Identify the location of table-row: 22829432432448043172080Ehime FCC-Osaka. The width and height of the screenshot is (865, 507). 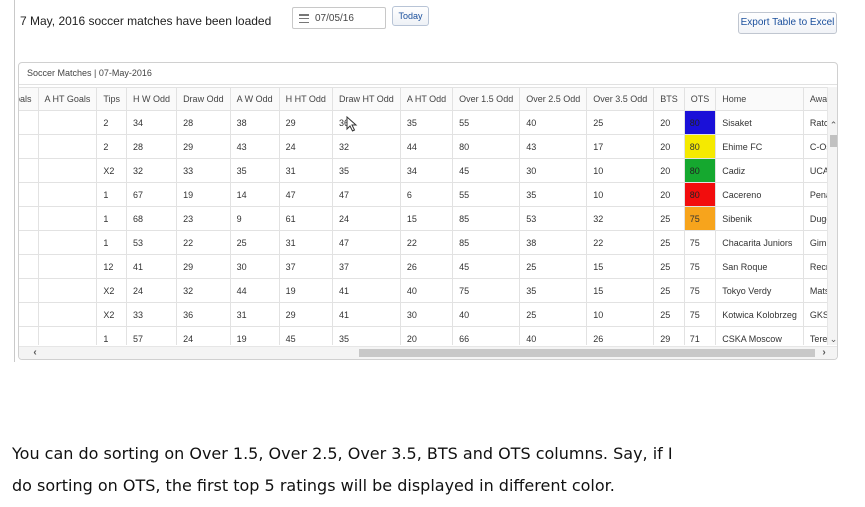
(423, 146).